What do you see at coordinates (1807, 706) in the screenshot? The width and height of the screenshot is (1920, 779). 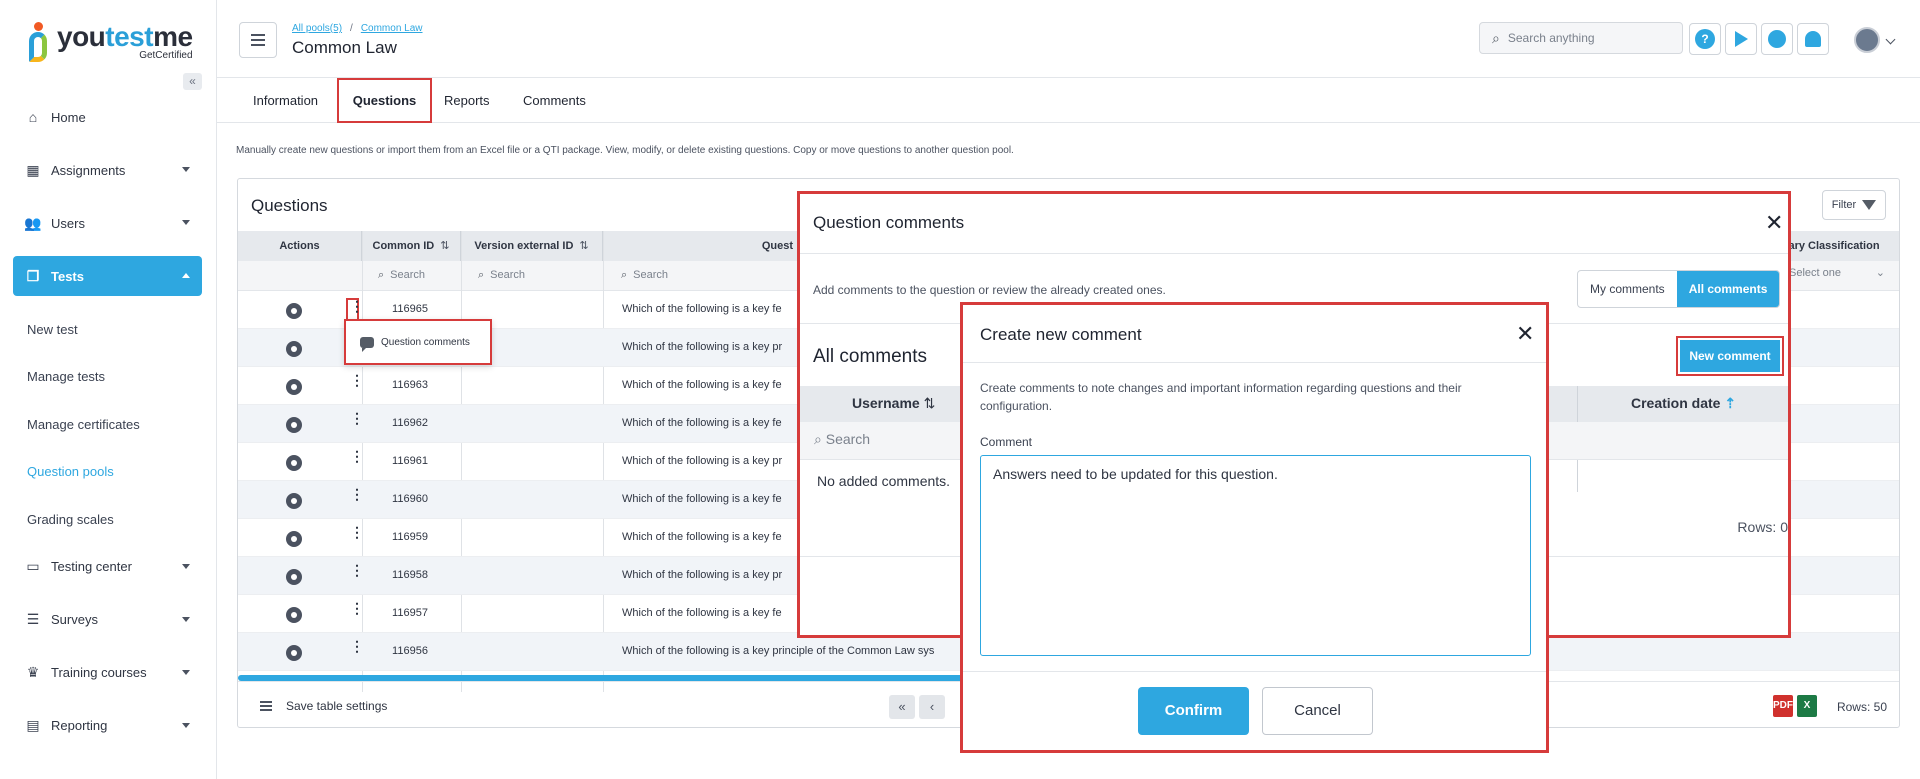 I see `excel-export-icon: X` at bounding box center [1807, 706].